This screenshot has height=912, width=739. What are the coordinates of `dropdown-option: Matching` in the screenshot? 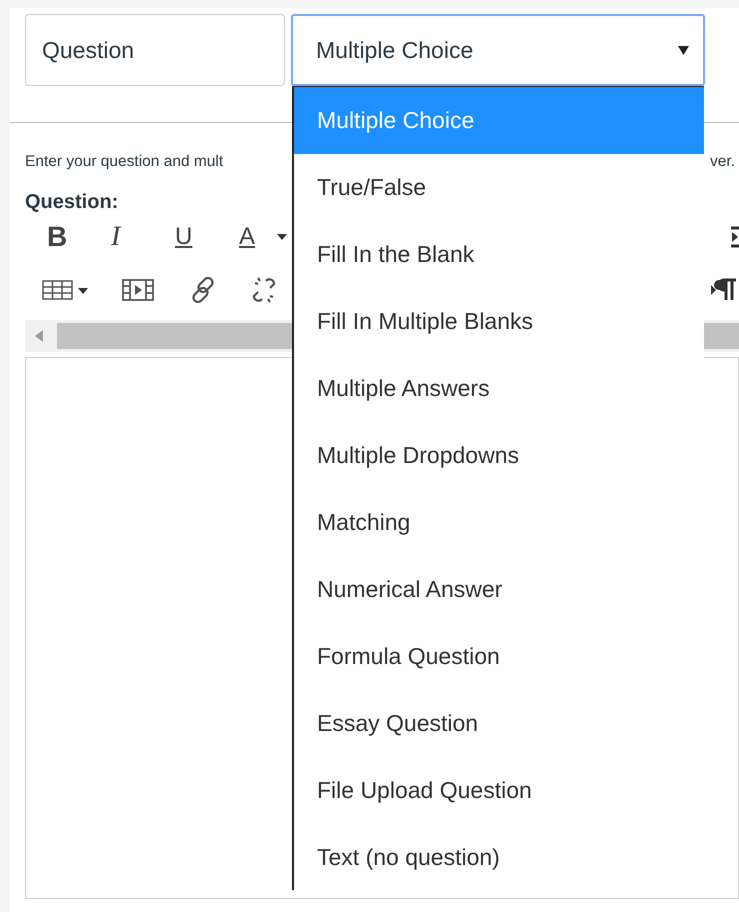 It's located at (499, 522).